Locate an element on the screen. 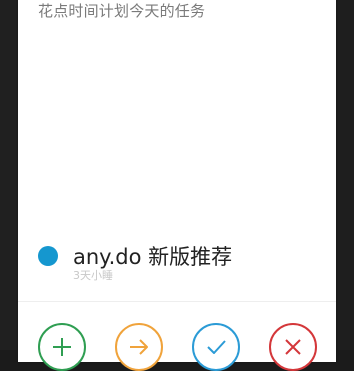 The height and width of the screenshot is (371, 354). done-button is located at coordinates (216, 347).